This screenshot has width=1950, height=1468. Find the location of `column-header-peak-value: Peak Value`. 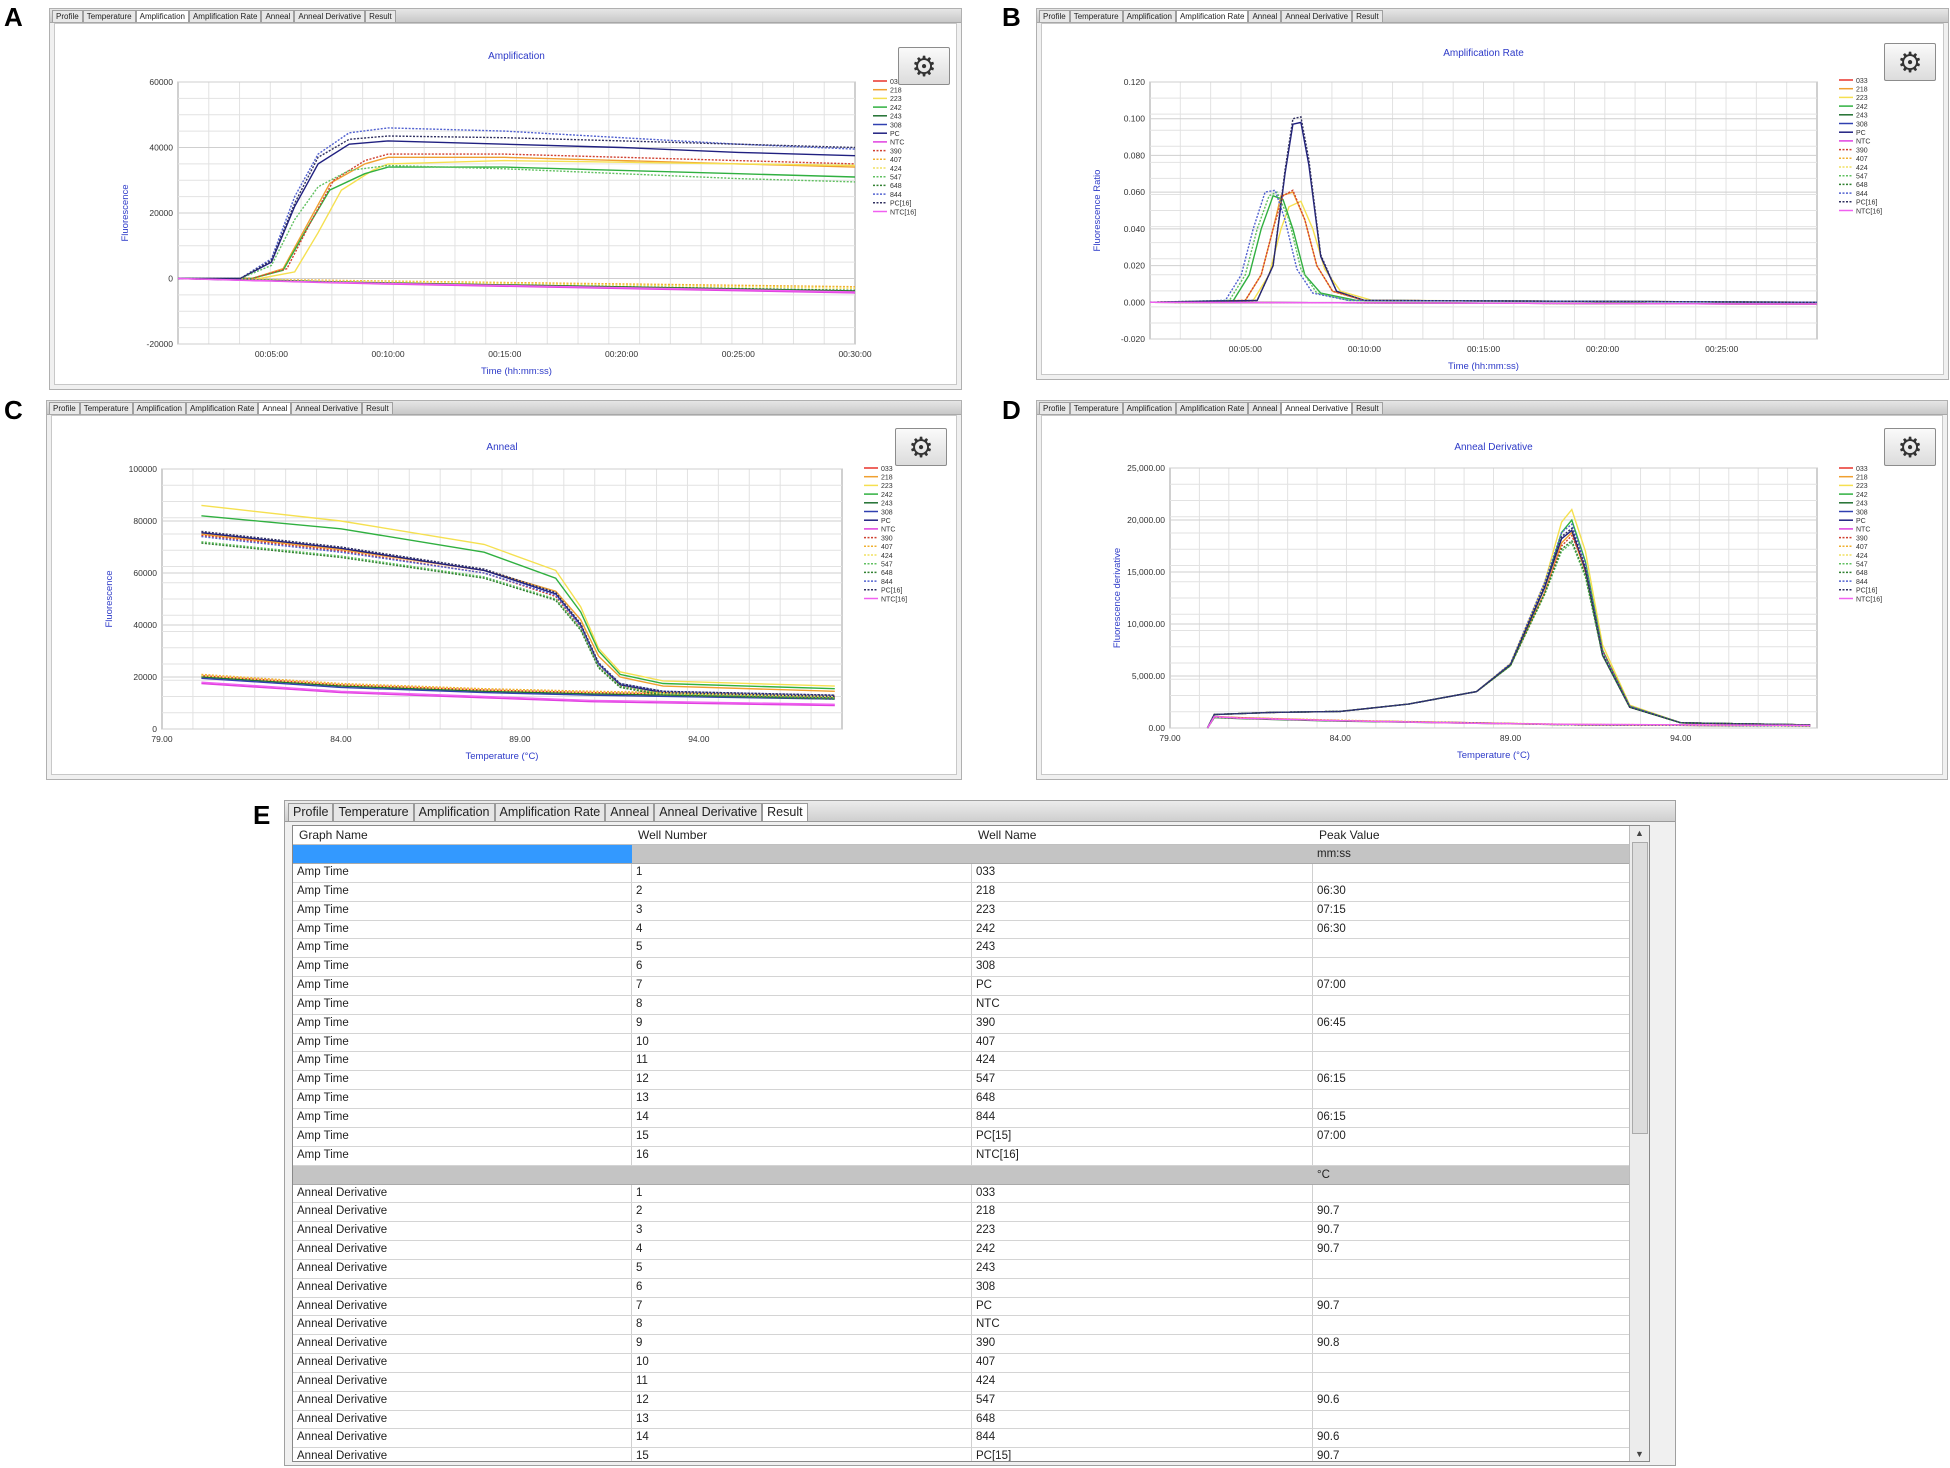

column-header-peak-value: Peak Value is located at coordinates (1481, 835).